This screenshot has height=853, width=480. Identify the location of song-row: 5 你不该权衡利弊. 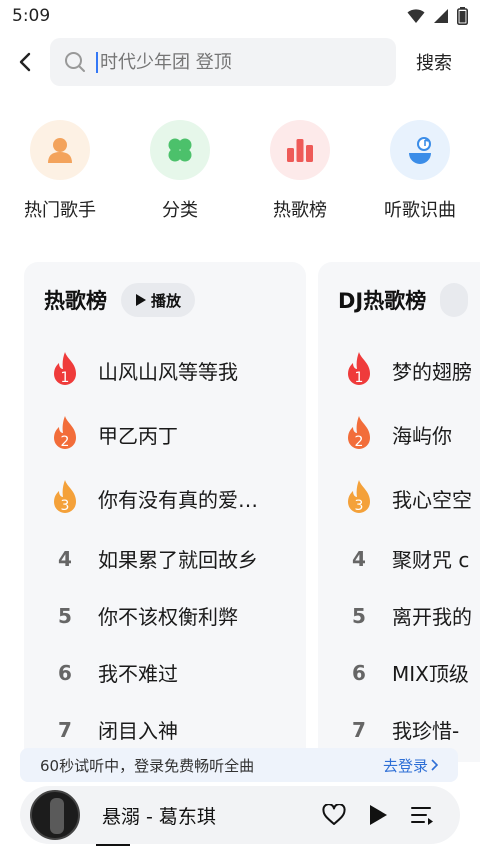
(165, 615).